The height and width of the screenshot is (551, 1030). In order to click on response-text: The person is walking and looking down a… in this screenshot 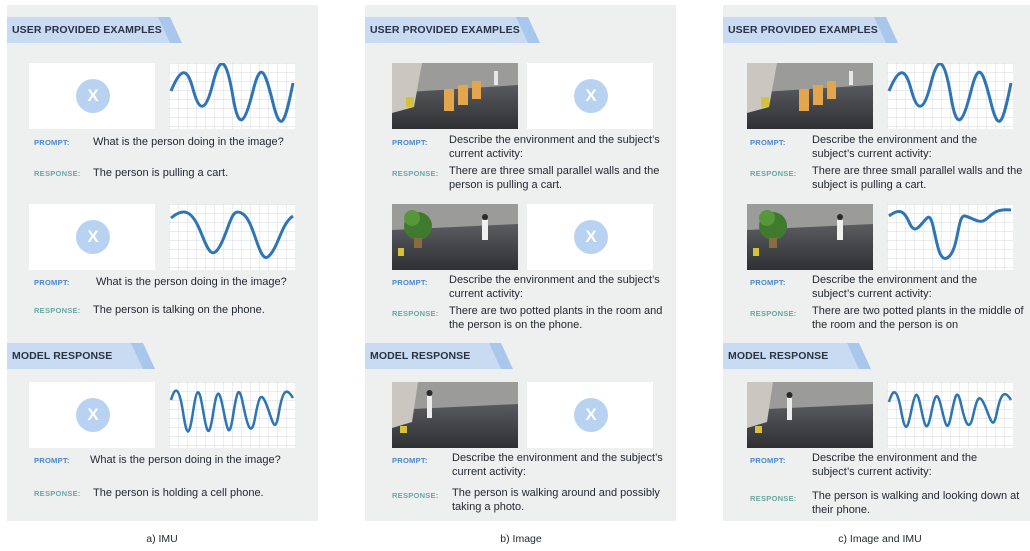, I will do `click(916, 503)`.